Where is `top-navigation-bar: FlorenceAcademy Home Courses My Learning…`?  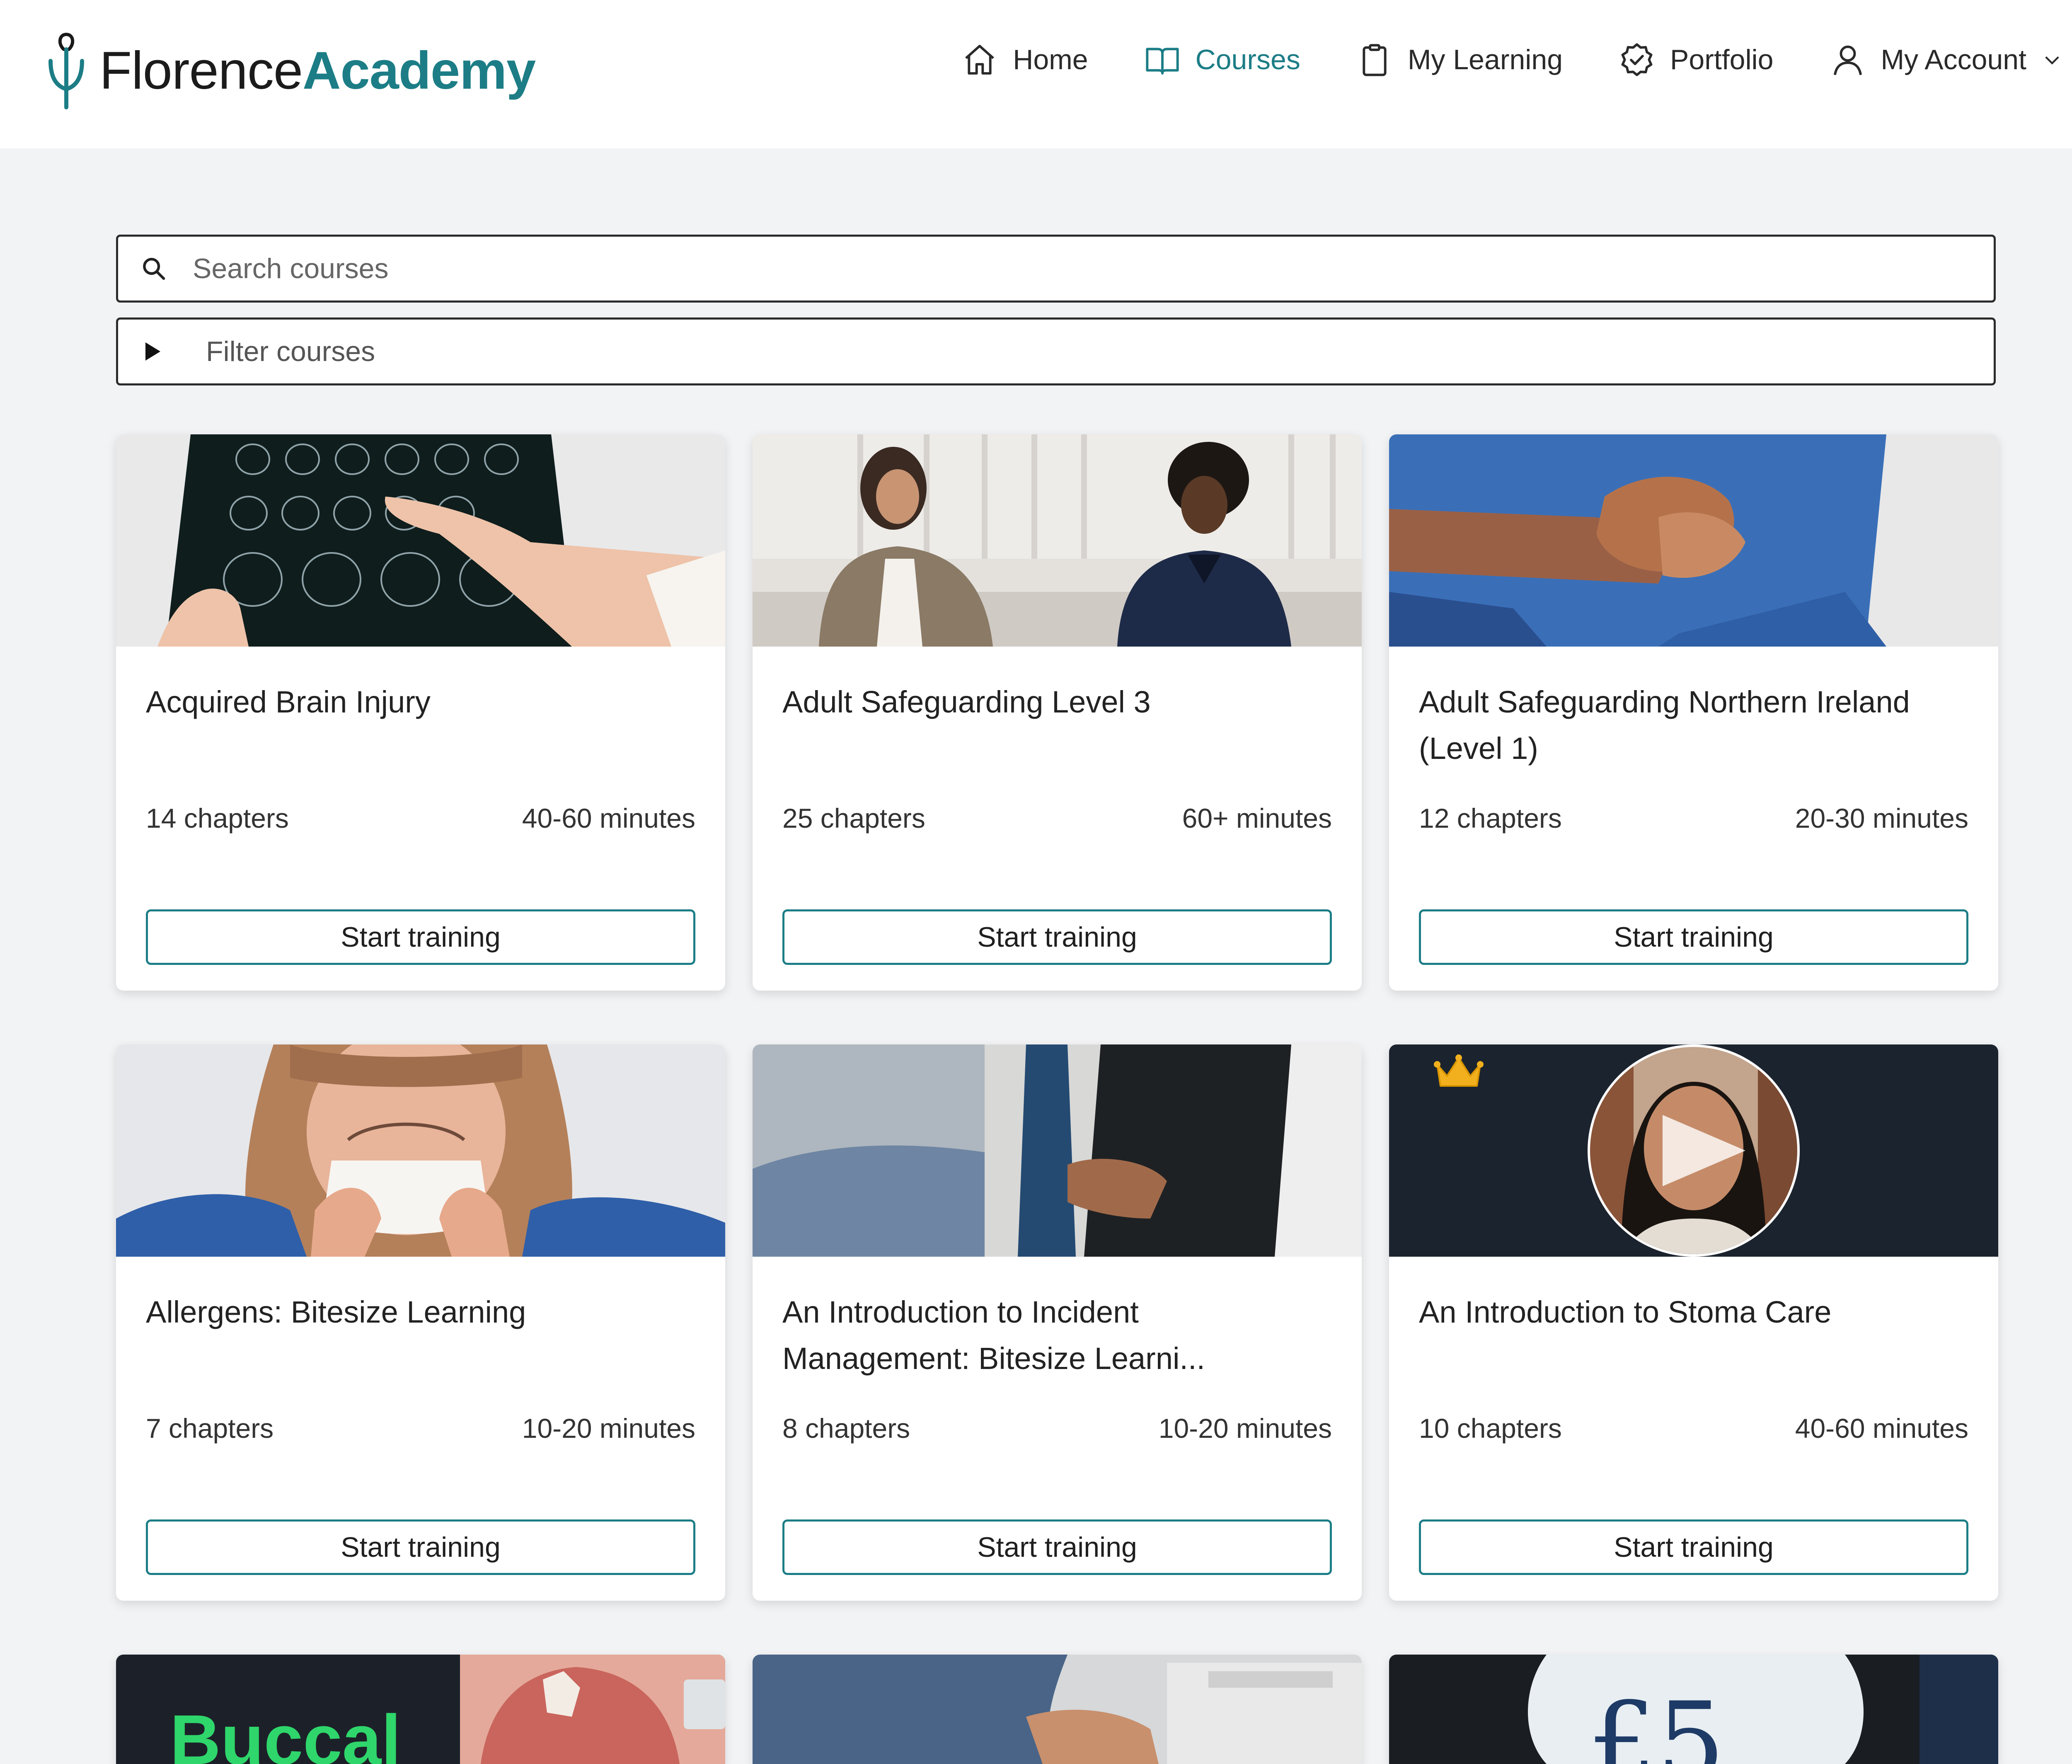
top-navigation-bar: FlorenceAcademy Home Courses My Learning… is located at coordinates (1036, 74).